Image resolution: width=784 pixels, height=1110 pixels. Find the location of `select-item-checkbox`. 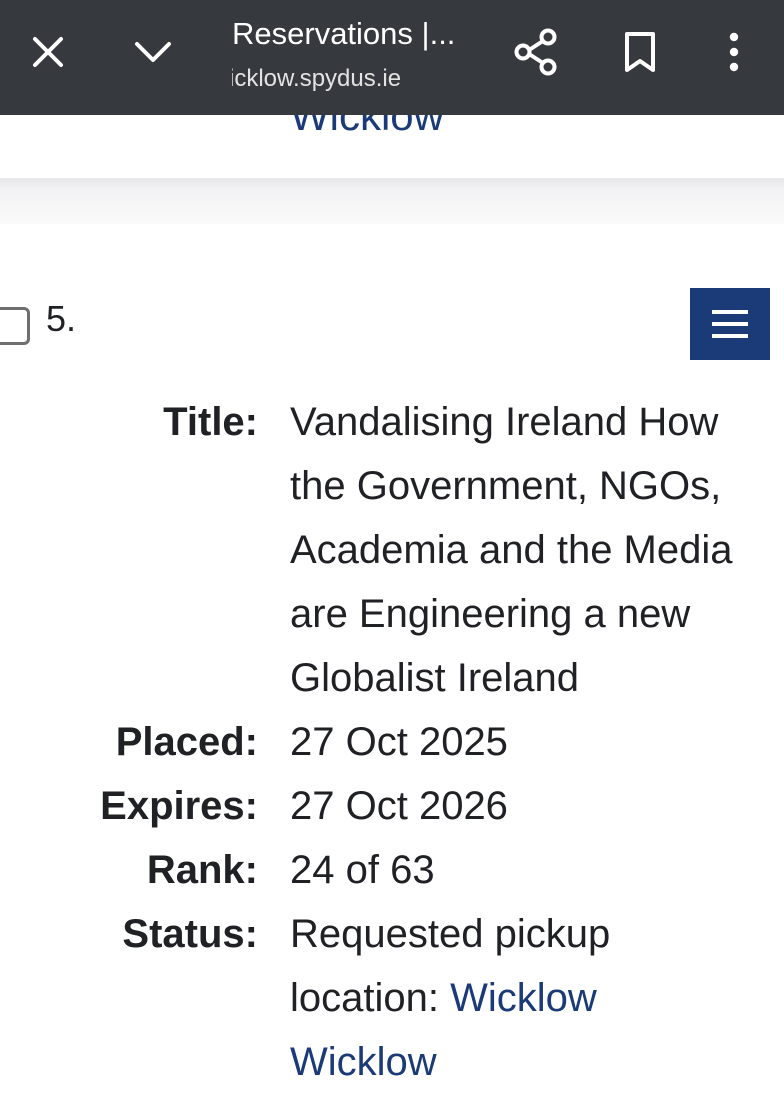

select-item-checkbox is located at coordinates (15, 326).